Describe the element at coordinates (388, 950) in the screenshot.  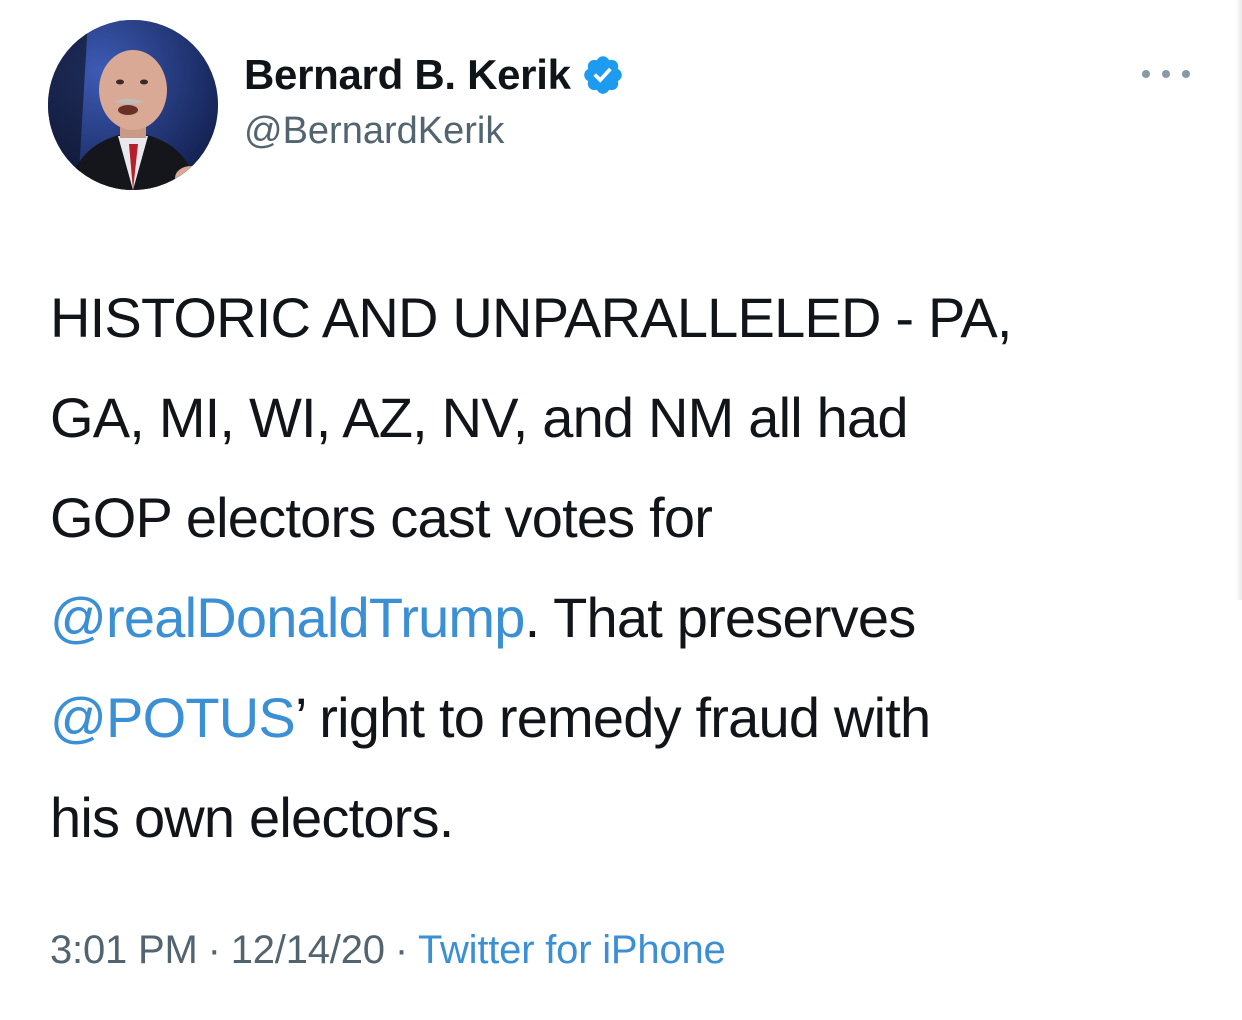
I see `tweet-meta: 3:01 PM · 12/14/20 · Twitter for iPhone` at that location.